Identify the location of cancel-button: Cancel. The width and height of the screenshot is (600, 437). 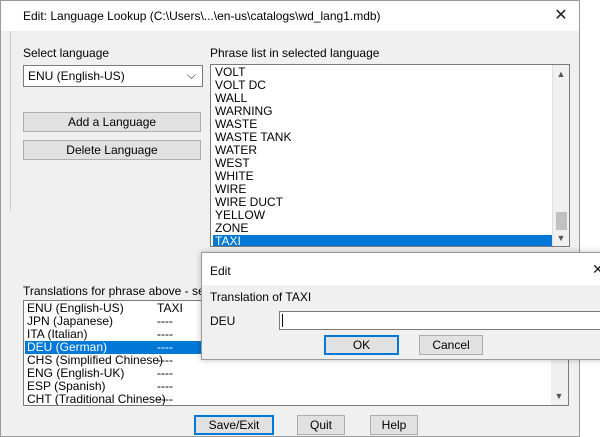
(451, 345).